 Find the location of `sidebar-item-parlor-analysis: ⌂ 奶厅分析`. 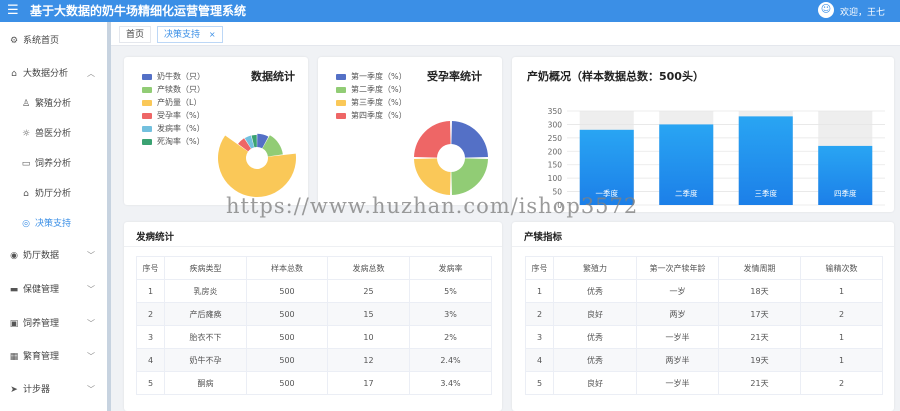

sidebar-item-parlor-analysis: ⌂ 奶厅分析 is located at coordinates (53, 194).